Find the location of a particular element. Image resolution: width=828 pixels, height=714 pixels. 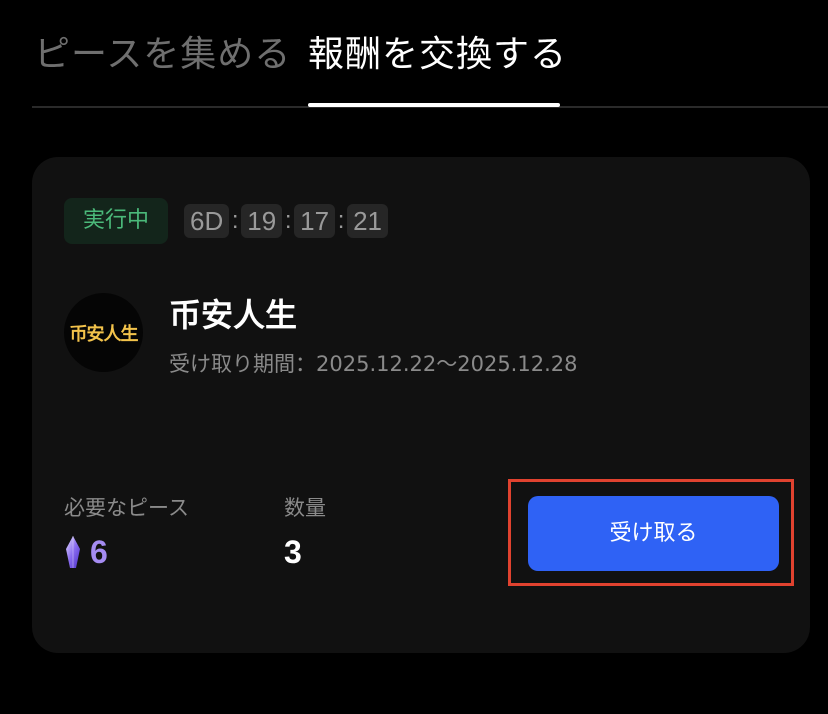

avatar-logo-text: 币安人生 is located at coordinates (104, 334).